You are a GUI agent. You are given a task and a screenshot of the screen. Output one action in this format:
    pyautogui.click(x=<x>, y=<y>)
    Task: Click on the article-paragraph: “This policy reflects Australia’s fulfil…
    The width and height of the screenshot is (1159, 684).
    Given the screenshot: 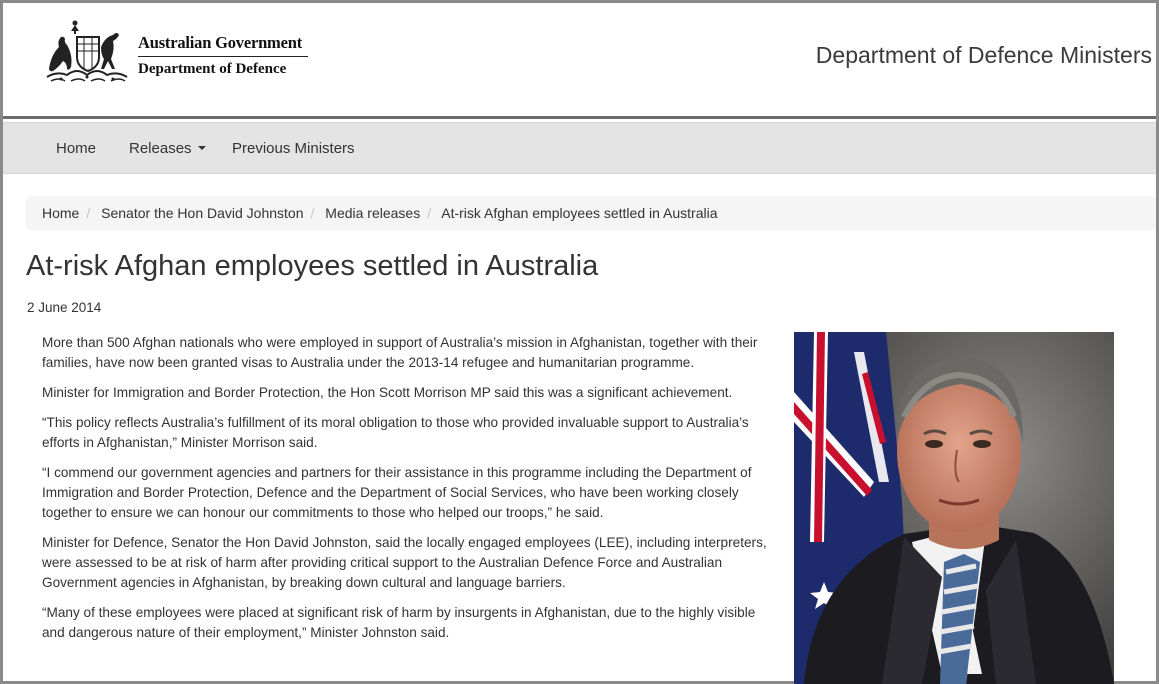 What is the action you would take?
    pyautogui.click(x=395, y=432)
    